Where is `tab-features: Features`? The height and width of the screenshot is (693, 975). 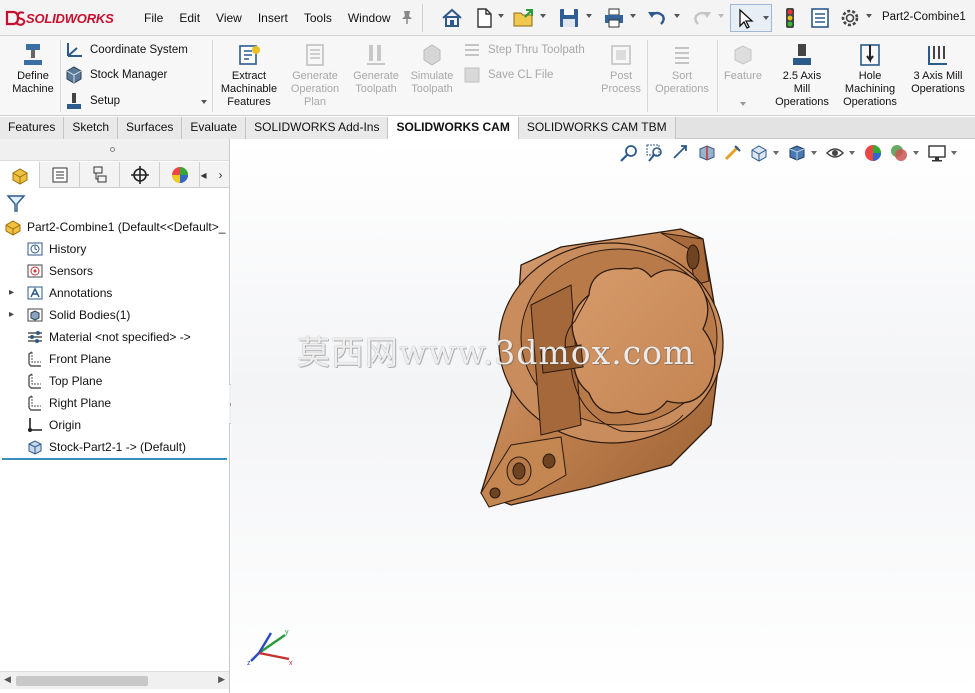 tab-features: Features is located at coordinates (32, 128).